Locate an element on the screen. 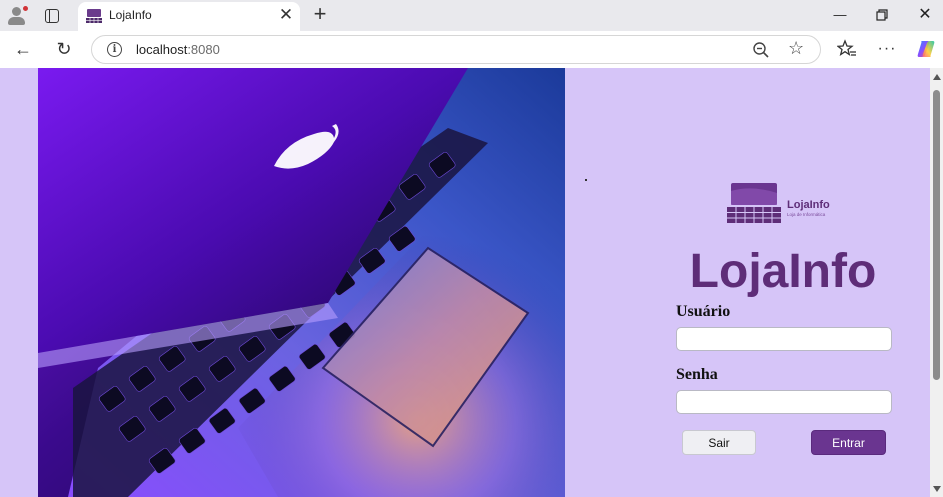 Image resolution: width=943 pixels, height=497 pixels. browser-tab: LojaInfo ✕ is located at coordinates (189, 16).